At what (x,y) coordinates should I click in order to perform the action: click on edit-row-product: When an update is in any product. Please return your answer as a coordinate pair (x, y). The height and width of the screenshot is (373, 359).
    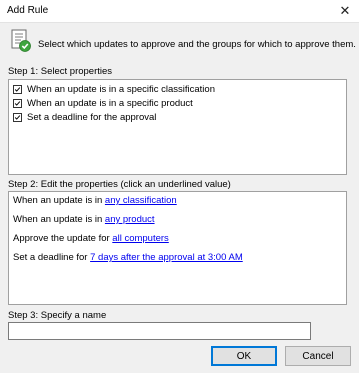
    Looking at the image, I should click on (84, 219).